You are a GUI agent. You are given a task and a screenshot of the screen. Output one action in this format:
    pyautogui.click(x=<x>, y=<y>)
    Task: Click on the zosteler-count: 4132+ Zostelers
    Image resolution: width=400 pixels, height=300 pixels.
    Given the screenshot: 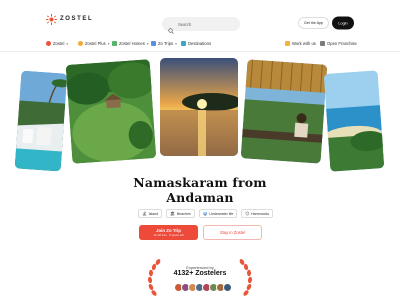 What is the action you would take?
    pyautogui.click(x=200, y=273)
    